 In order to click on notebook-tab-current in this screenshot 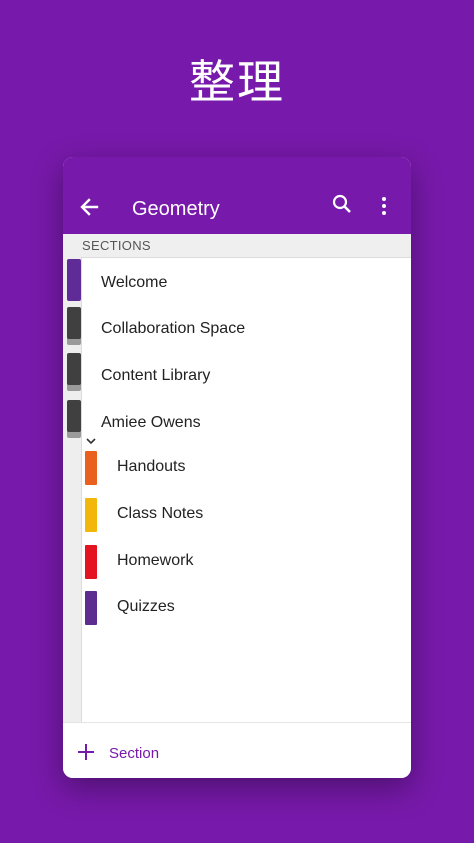, I will do `click(74, 280)`.